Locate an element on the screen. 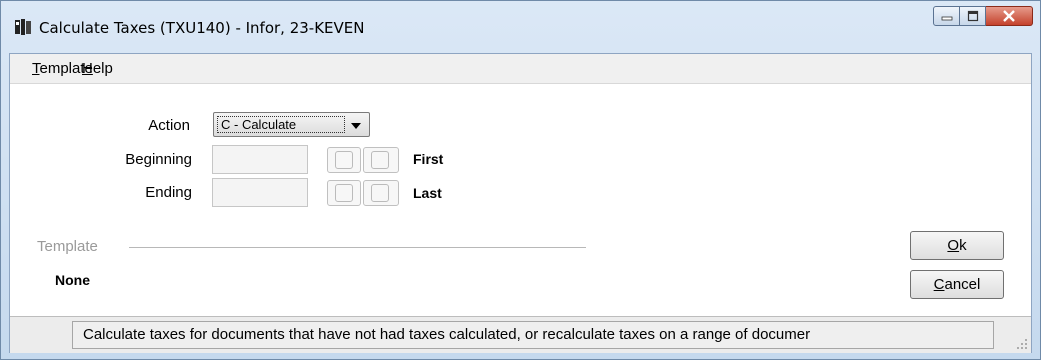 The width and height of the screenshot is (1043, 362). maximize-icon is located at coordinates (972, 16).